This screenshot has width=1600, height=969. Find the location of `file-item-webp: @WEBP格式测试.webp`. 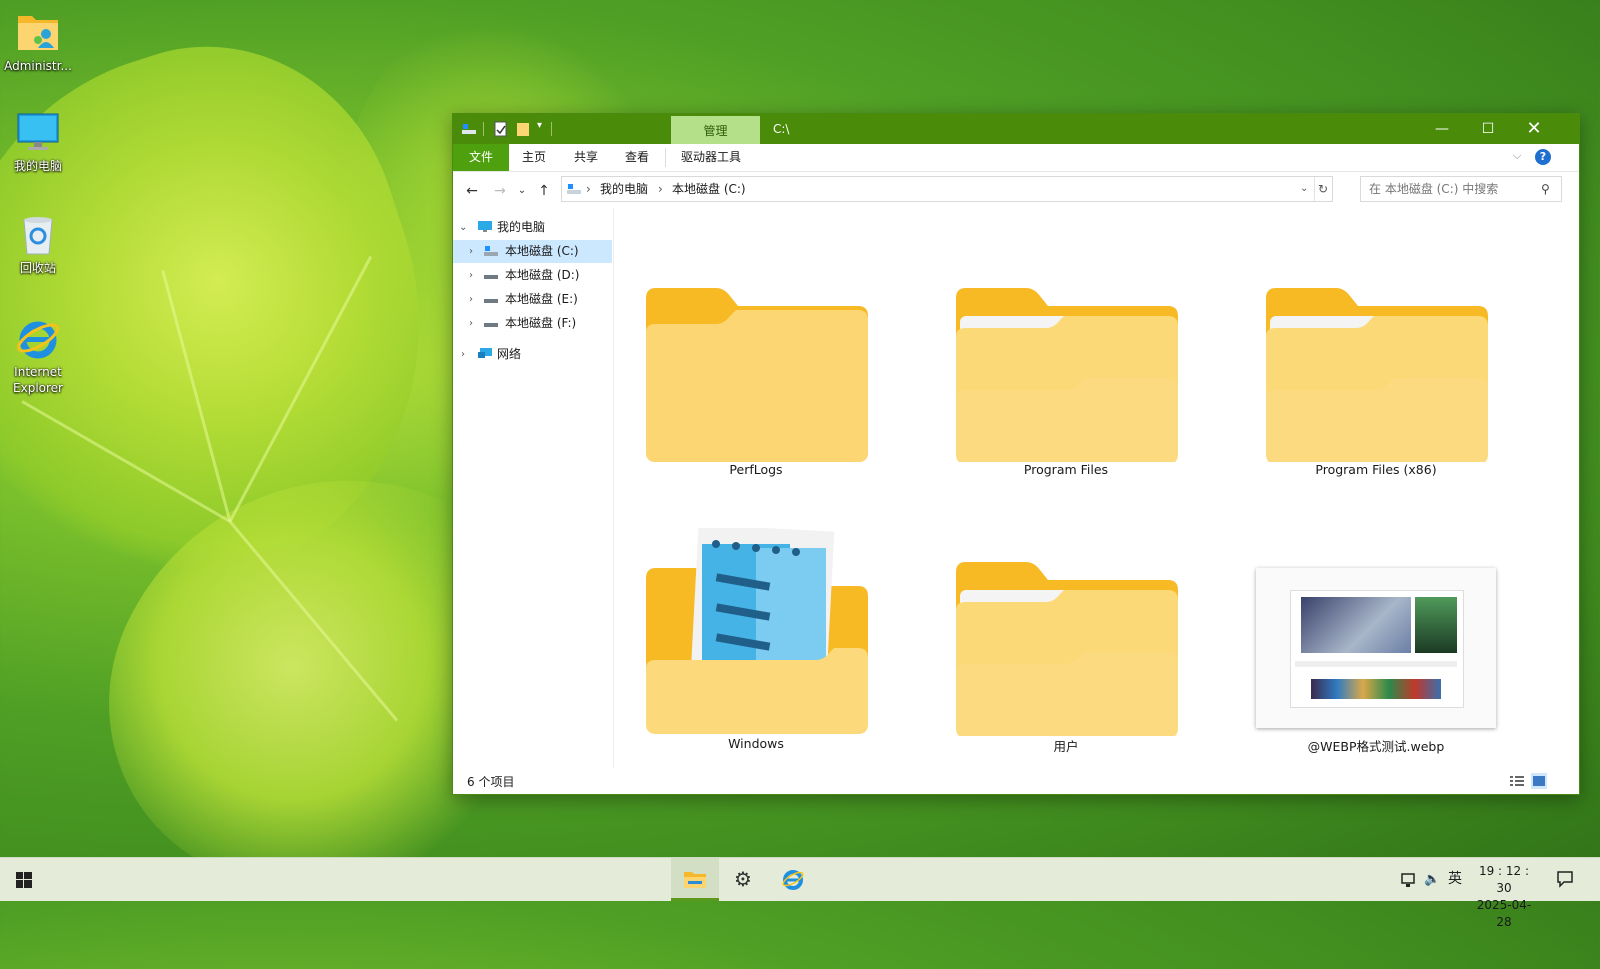

file-item-webp: @WEBP格式测试.webp is located at coordinates (1376, 665).